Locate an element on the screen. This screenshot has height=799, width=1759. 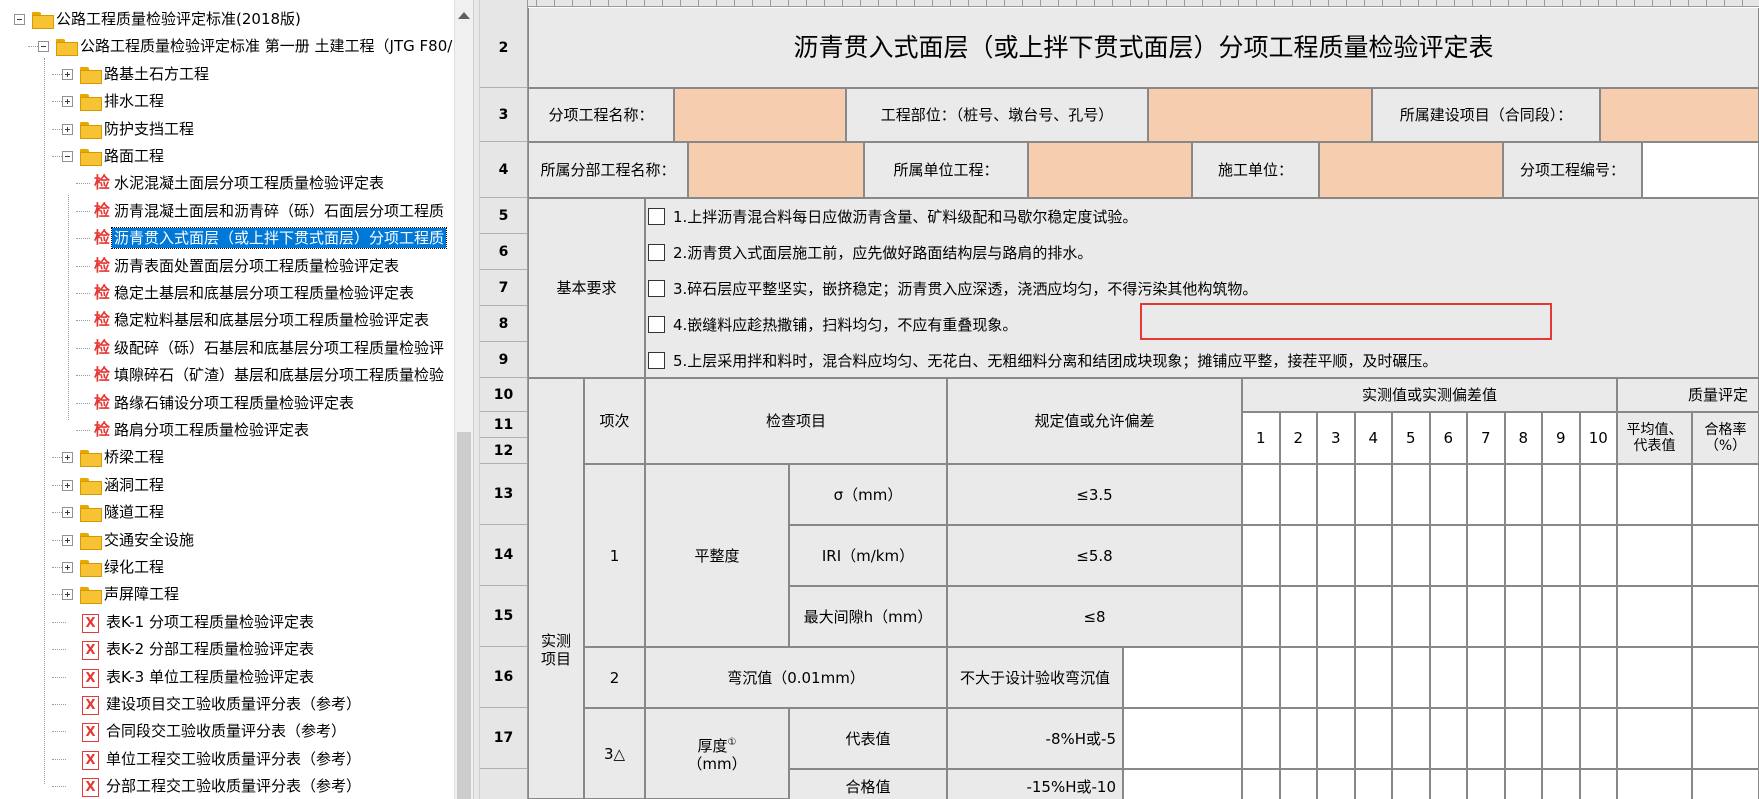
row-number: 6 is located at coordinates (503, 252).